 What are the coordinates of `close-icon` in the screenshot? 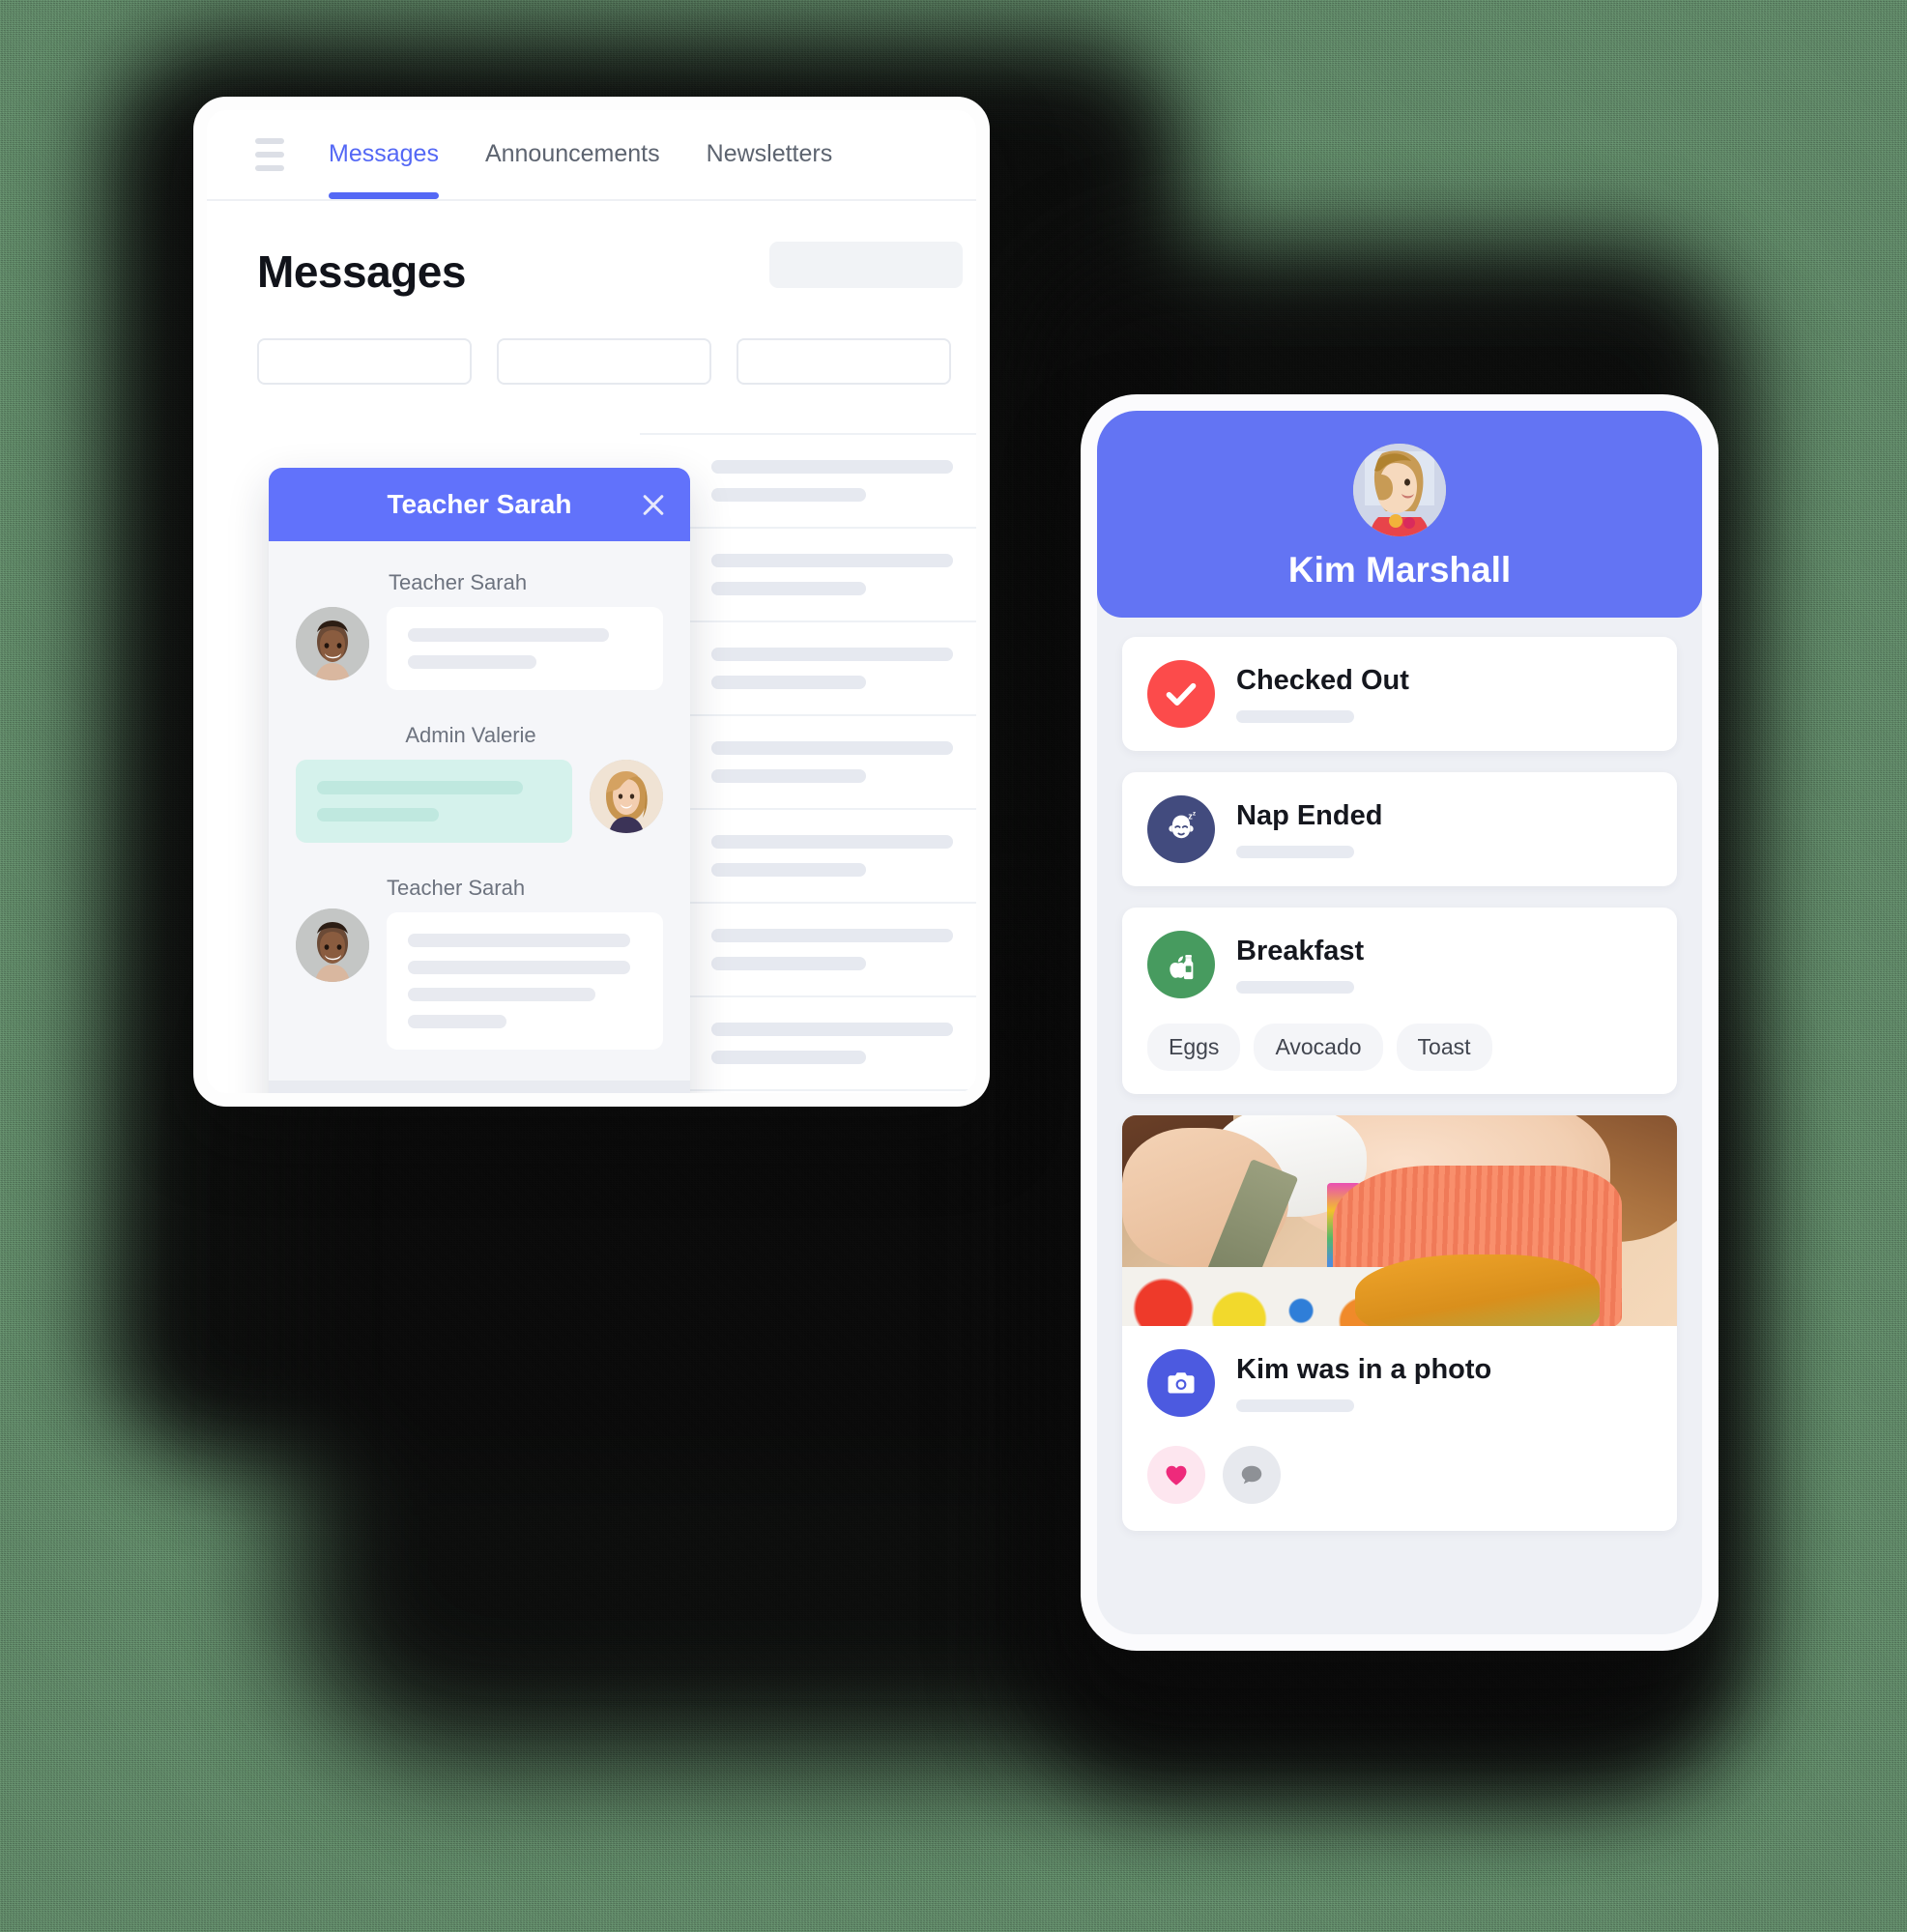 It's located at (653, 505).